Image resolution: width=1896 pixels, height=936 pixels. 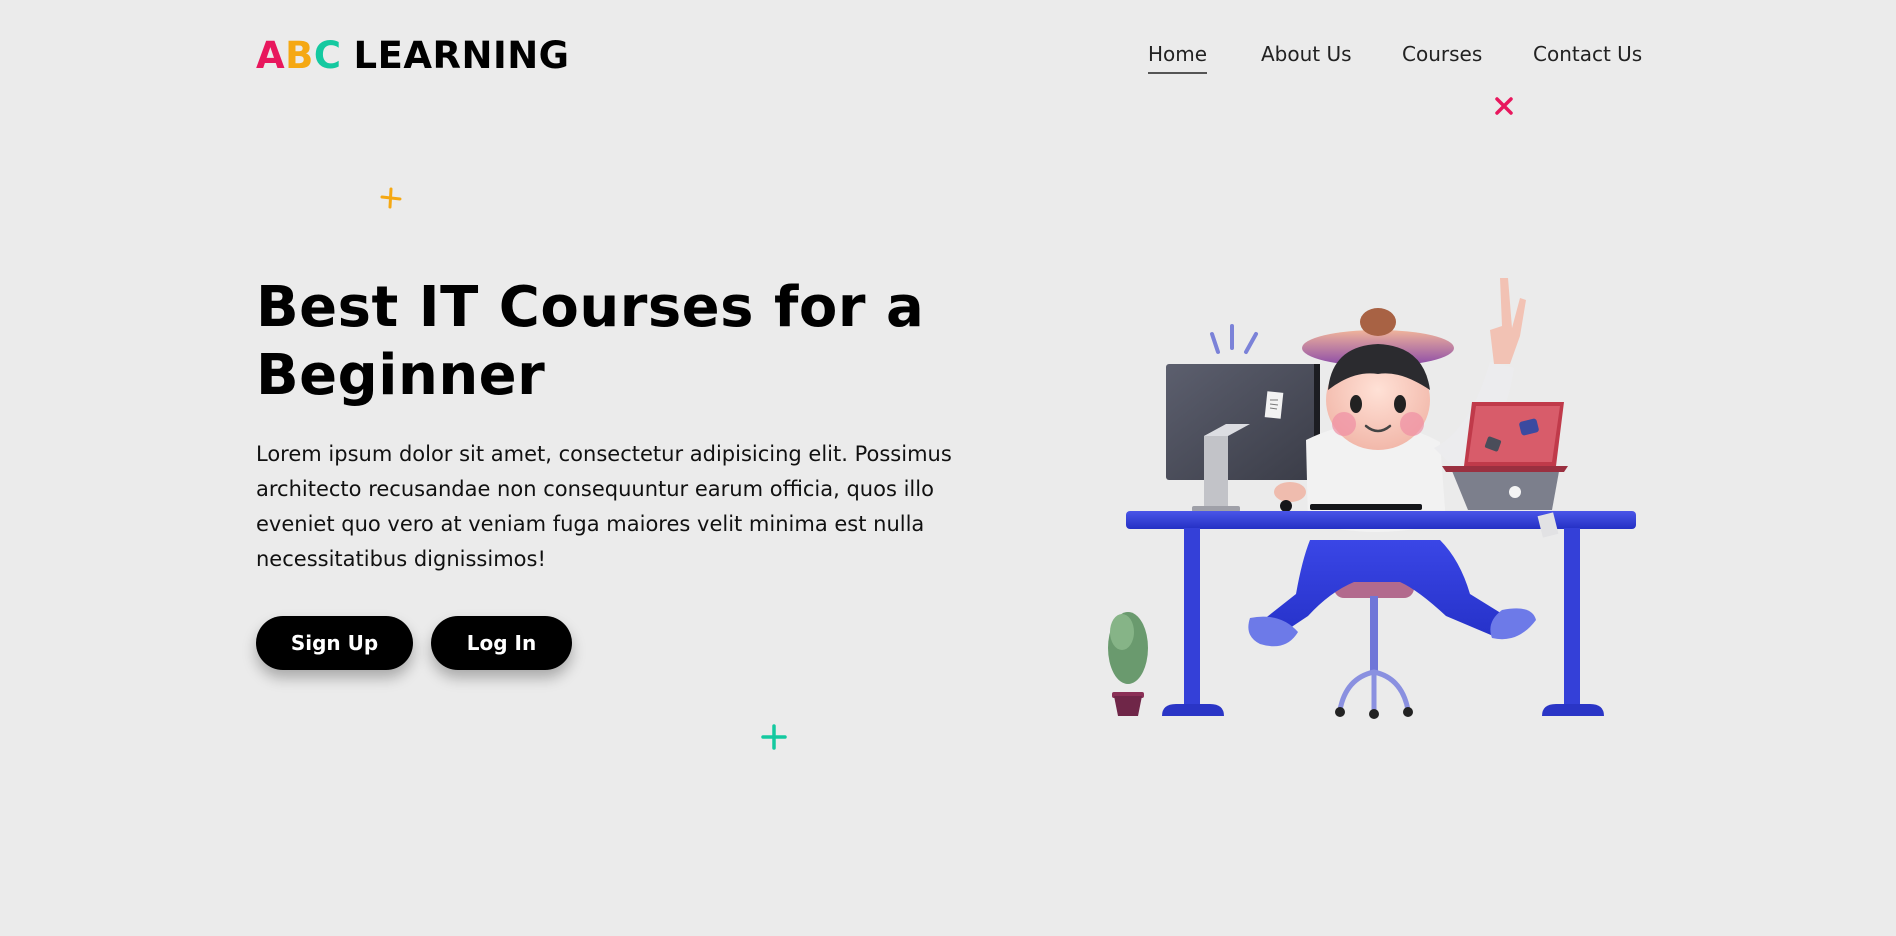 I want to click on nav-link-home: Home, so click(x=1178, y=58).